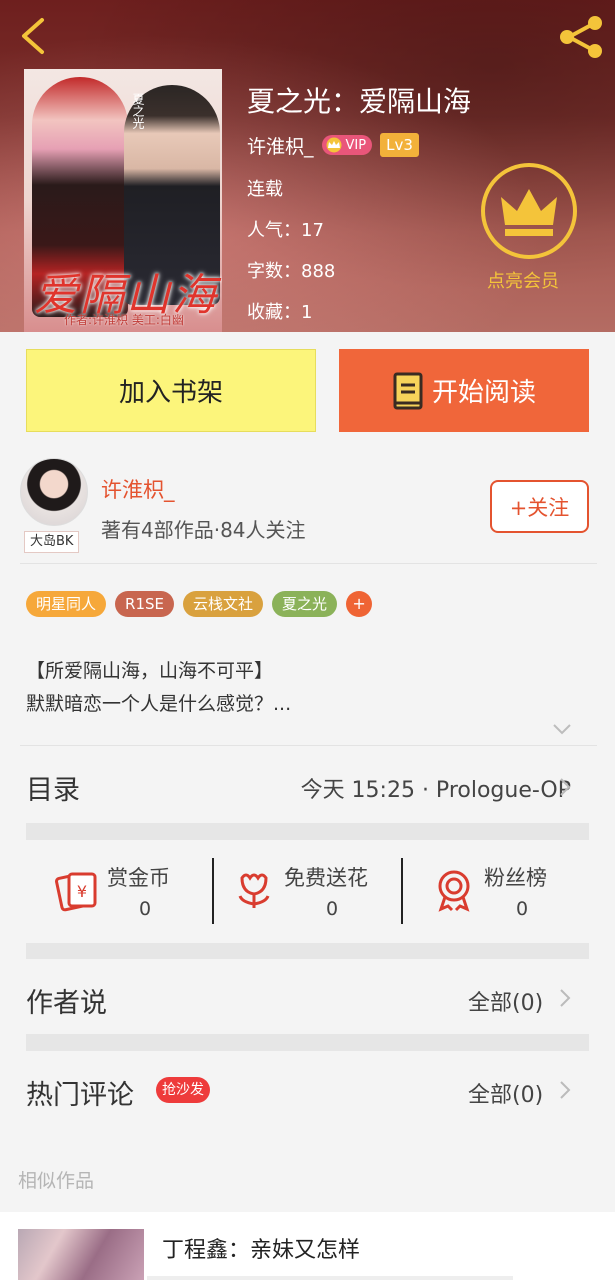 The width and height of the screenshot is (615, 1280). I want to click on tag-item: 云栈文社, so click(222, 604).